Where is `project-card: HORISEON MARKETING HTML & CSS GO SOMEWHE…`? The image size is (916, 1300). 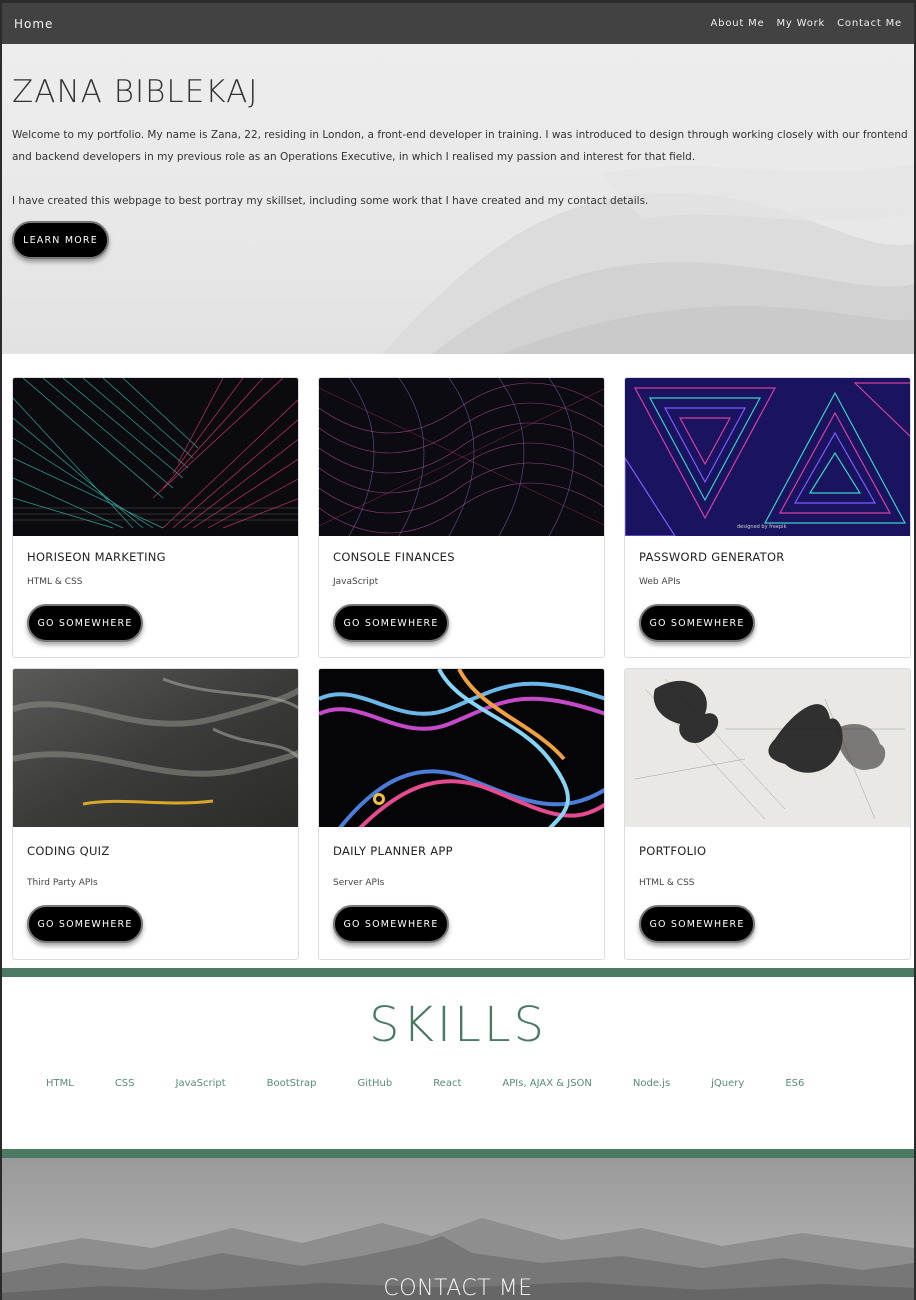
project-card: HORISEON MARKETING HTML & CSS GO SOMEWHE… is located at coordinates (155, 517).